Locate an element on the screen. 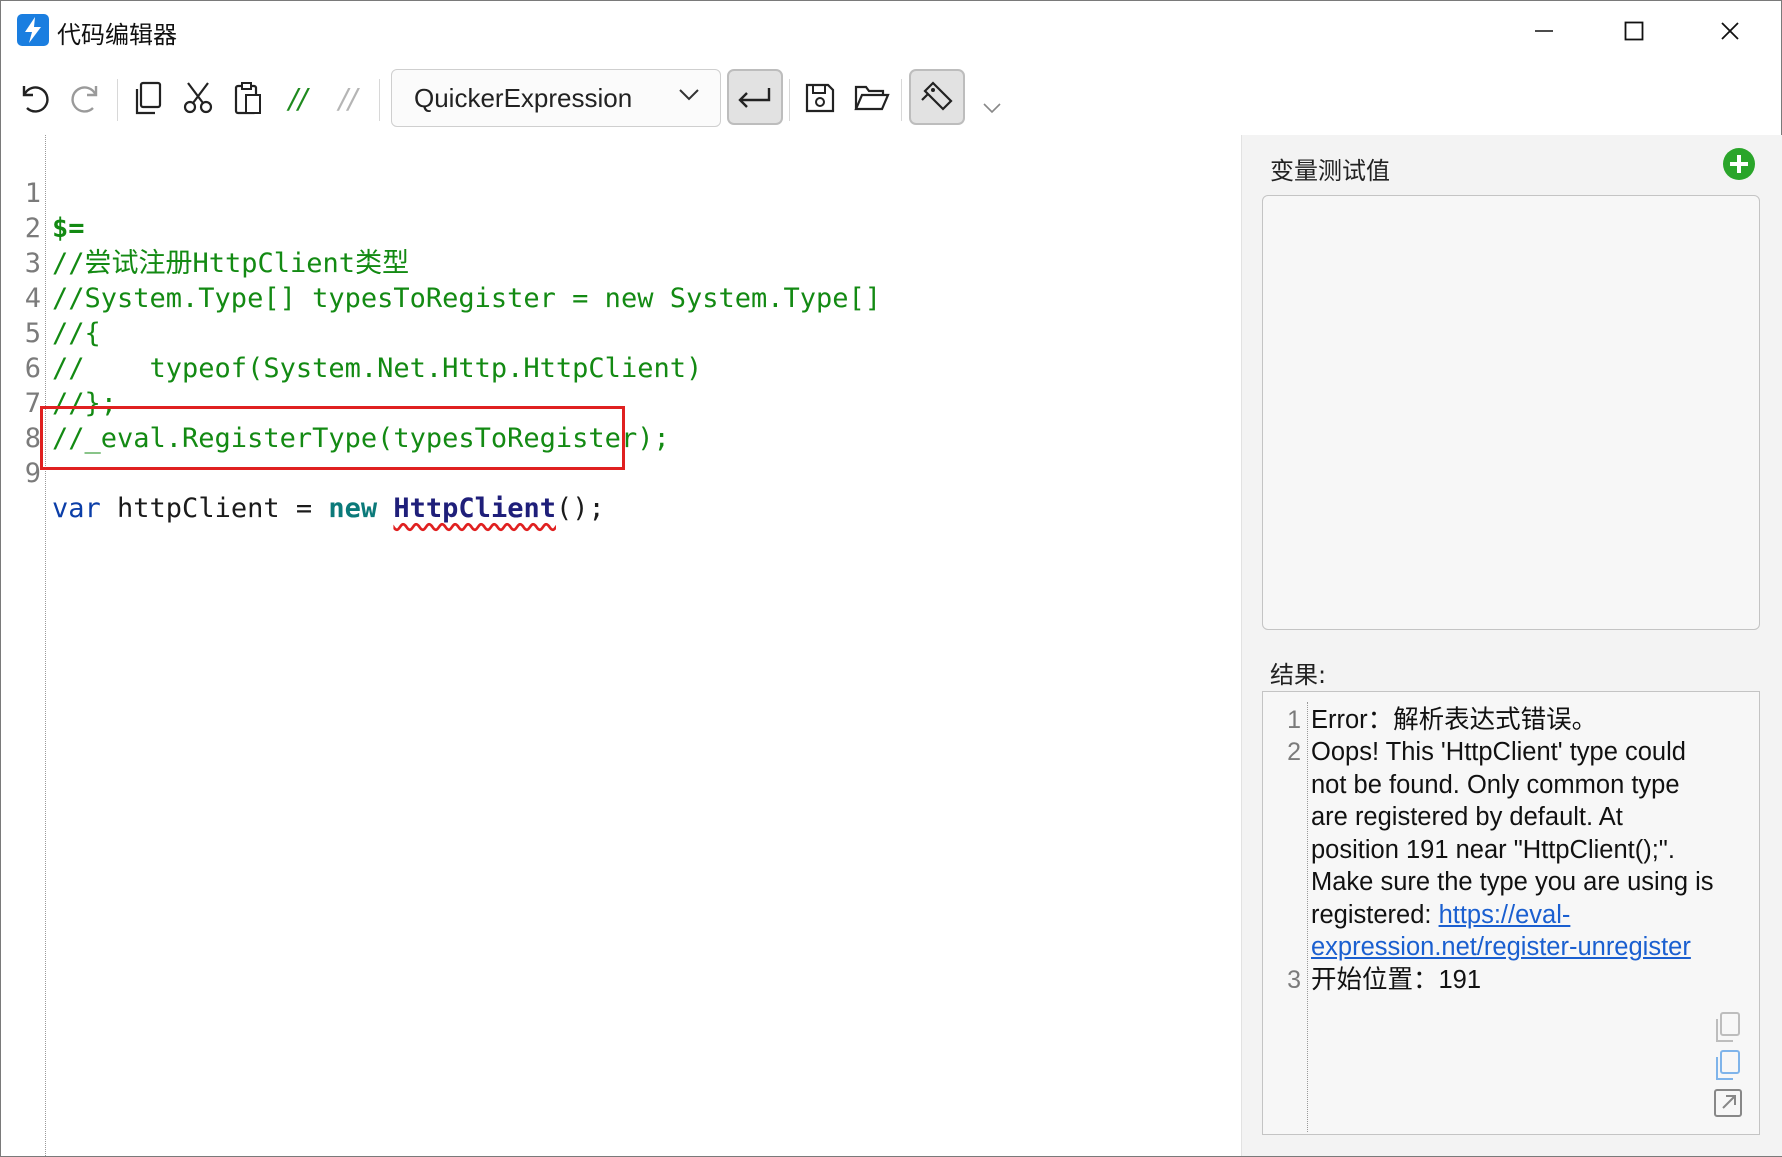  uncomment-button: // is located at coordinates (348, 98).